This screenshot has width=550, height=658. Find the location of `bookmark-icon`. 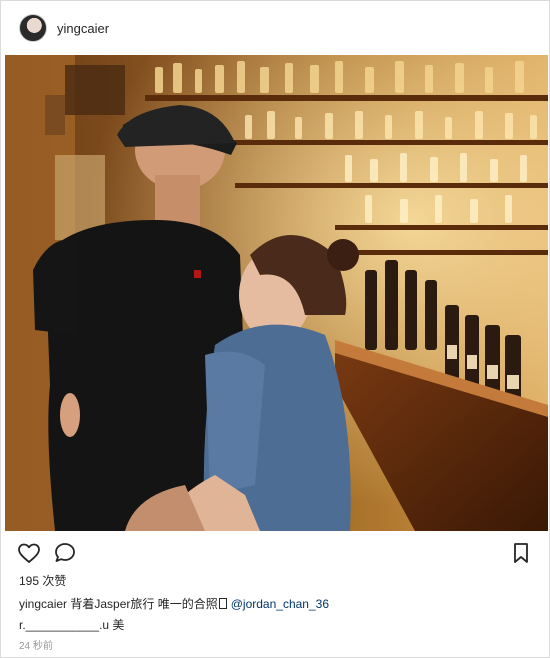

bookmark-icon is located at coordinates (521, 553).